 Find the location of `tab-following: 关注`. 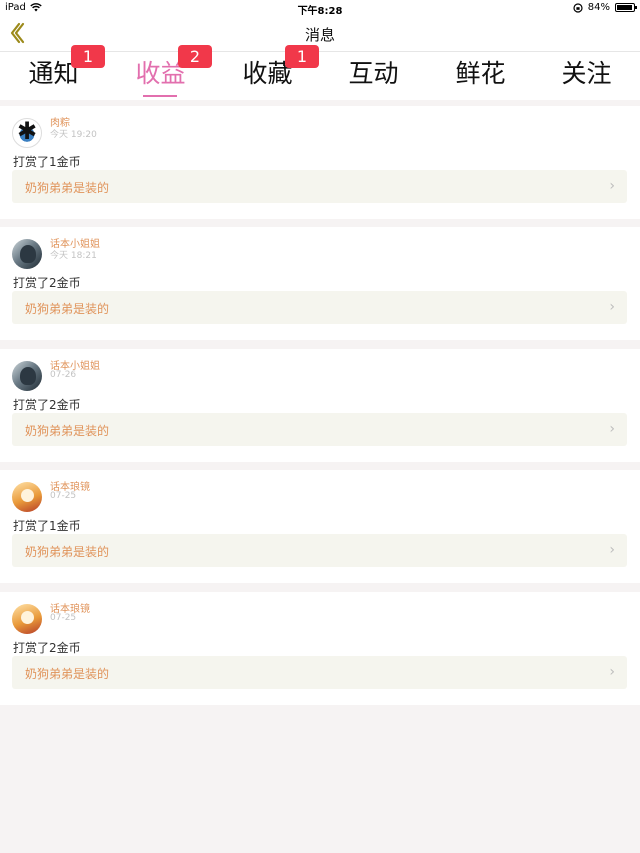

tab-following: 关注 is located at coordinates (586, 76).